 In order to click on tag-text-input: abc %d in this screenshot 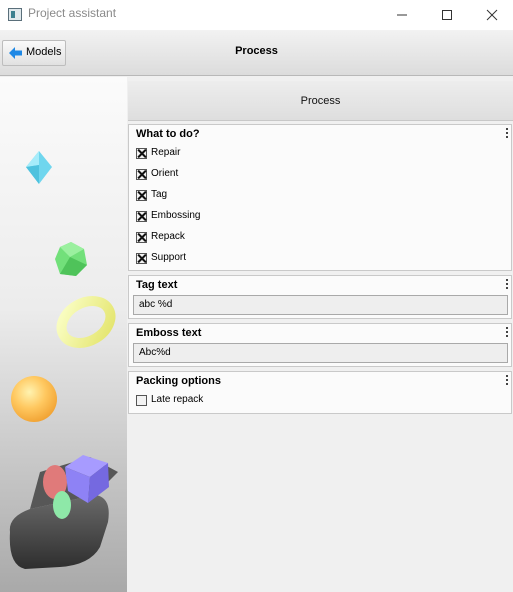, I will do `click(320, 305)`.